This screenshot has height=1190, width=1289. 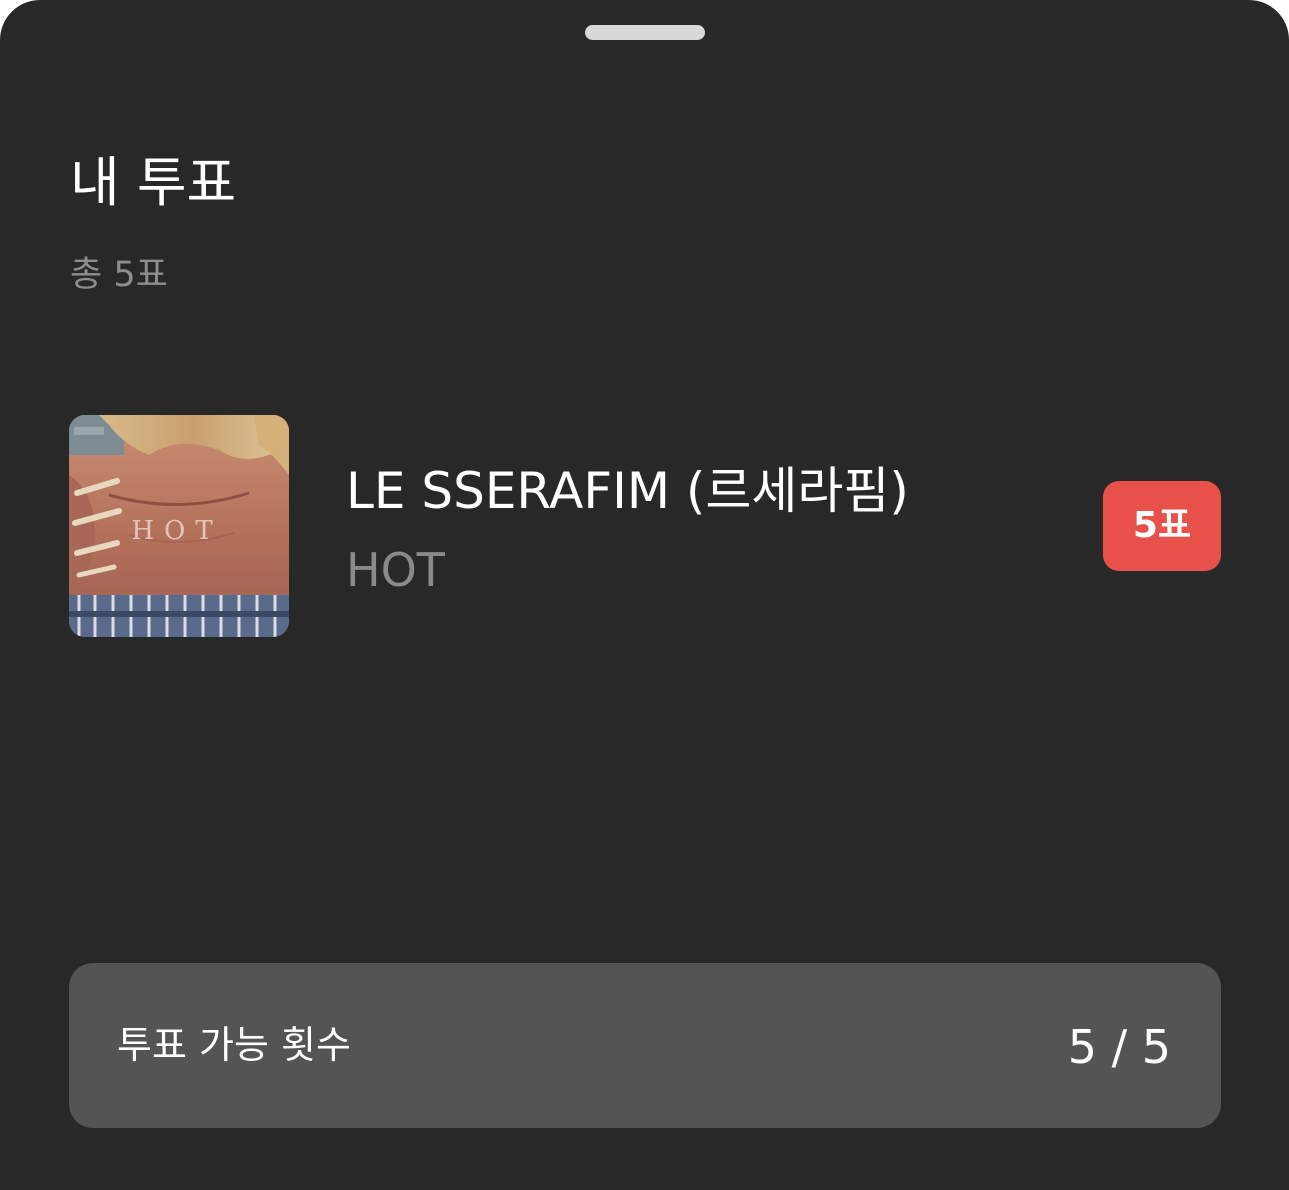 What do you see at coordinates (645, 32) in the screenshot?
I see `sheet-drag-handle` at bounding box center [645, 32].